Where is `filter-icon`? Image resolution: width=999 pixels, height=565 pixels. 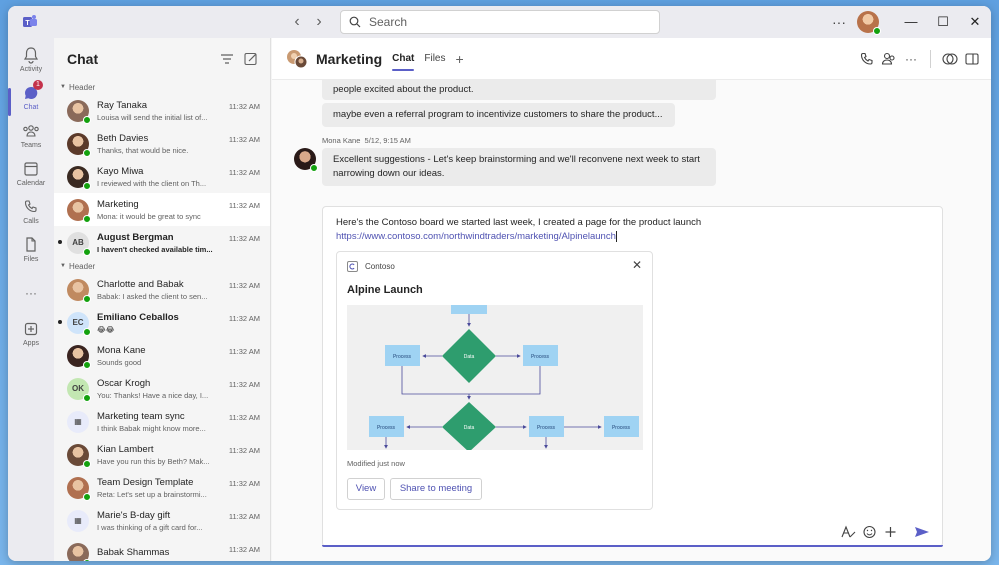 filter-icon is located at coordinates (227, 59).